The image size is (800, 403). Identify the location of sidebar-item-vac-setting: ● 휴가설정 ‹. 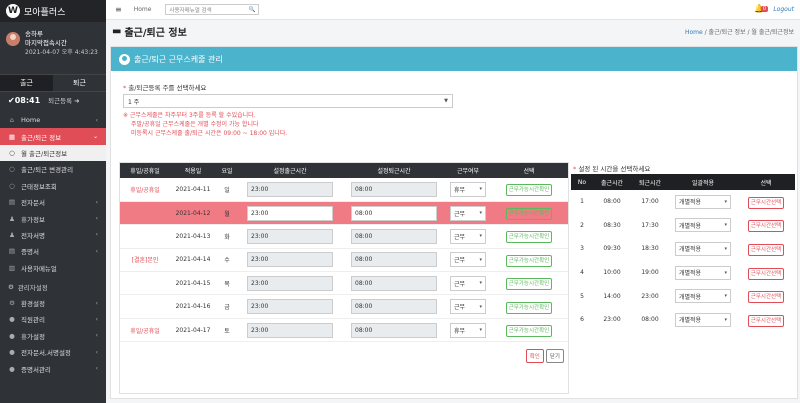
(53, 336).